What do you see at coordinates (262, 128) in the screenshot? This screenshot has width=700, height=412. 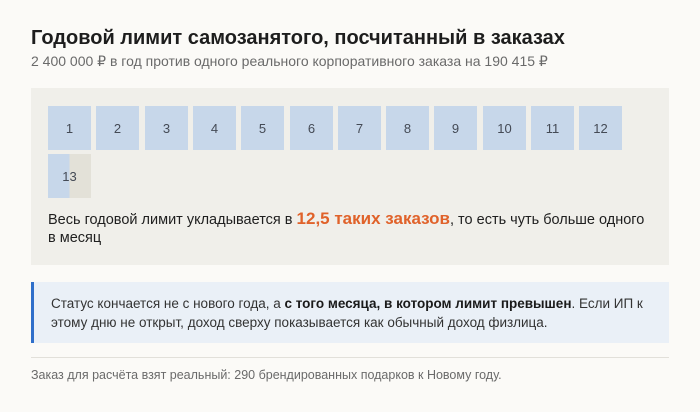 I see `order-cell-5: 5` at bounding box center [262, 128].